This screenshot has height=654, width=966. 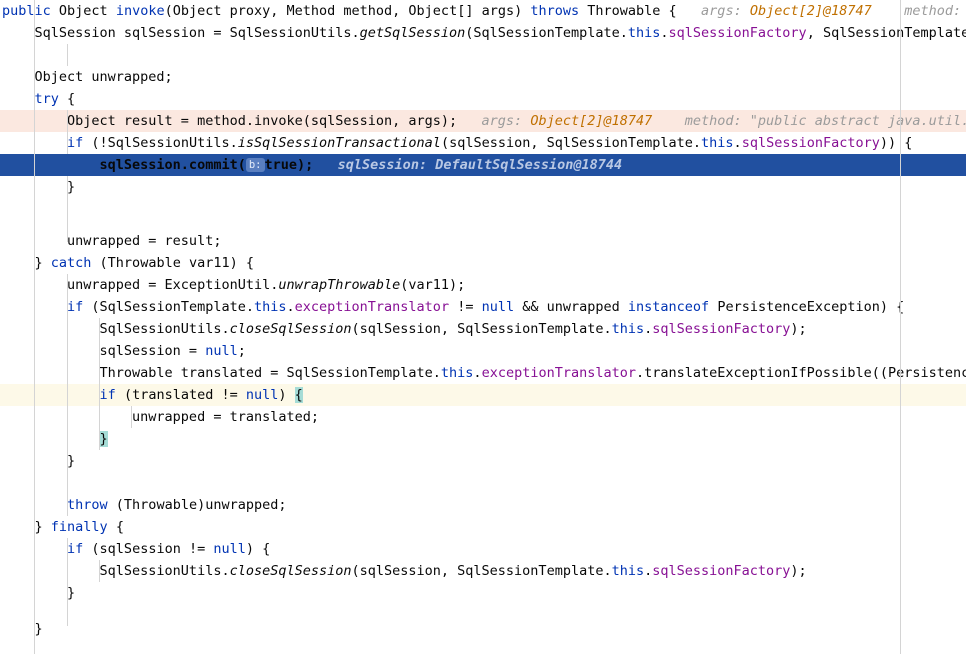 I want to click on code-token: (Throwable var11) {, so click(x=172, y=263).